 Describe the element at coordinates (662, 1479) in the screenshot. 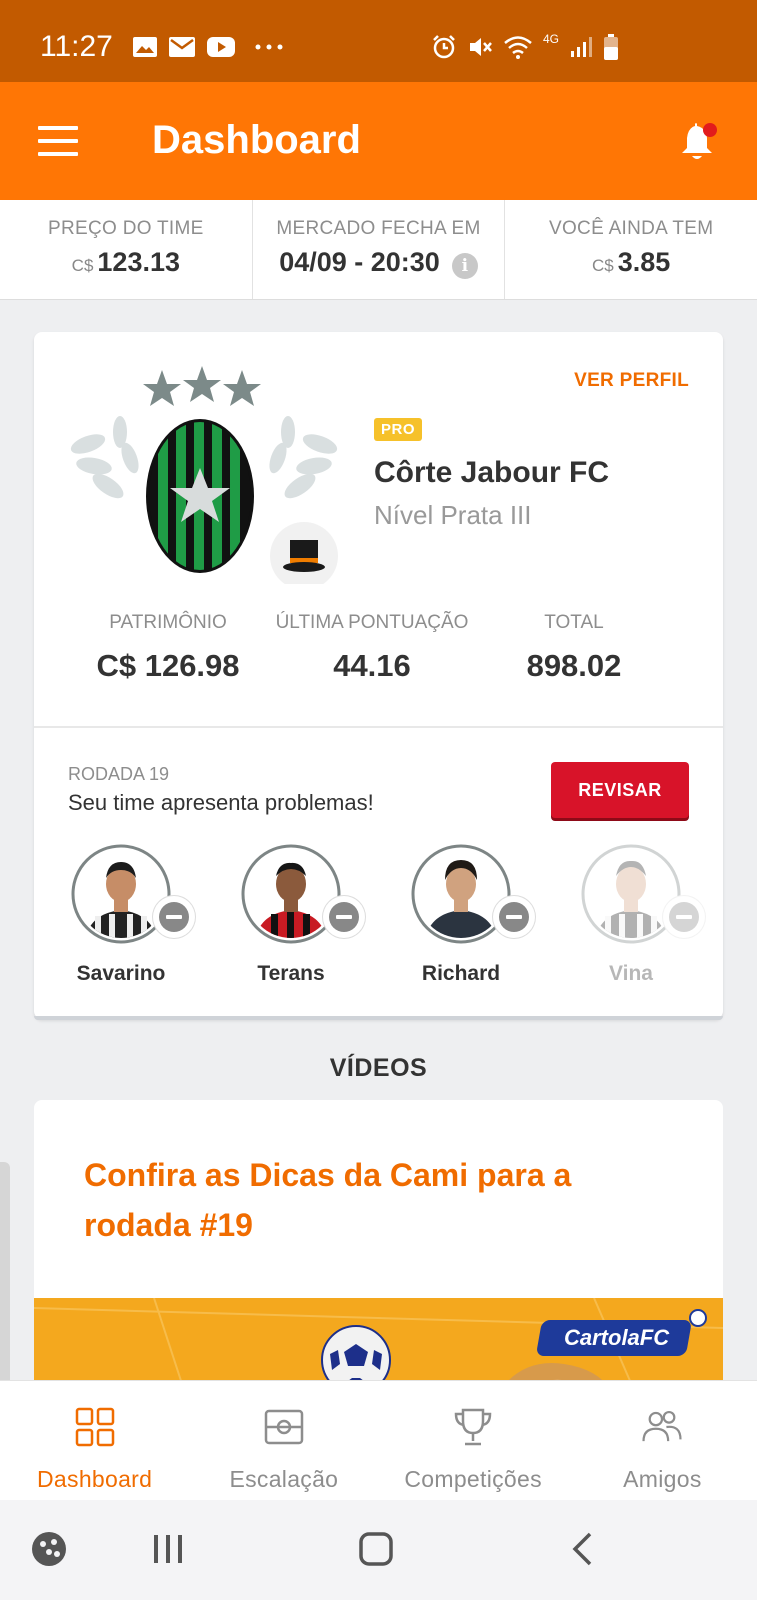

I see `nav-label: Amigos` at that location.